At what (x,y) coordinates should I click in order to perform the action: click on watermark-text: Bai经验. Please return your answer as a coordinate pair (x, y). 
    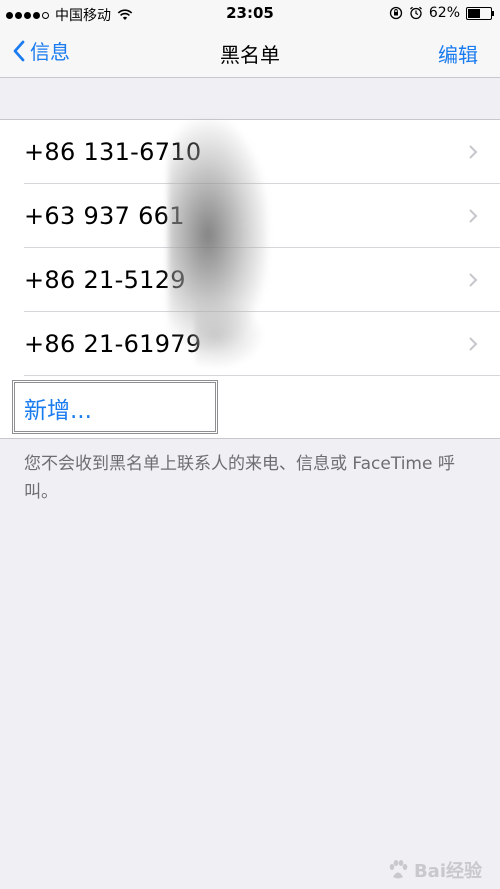
    Looking at the image, I should click on (447, 871).